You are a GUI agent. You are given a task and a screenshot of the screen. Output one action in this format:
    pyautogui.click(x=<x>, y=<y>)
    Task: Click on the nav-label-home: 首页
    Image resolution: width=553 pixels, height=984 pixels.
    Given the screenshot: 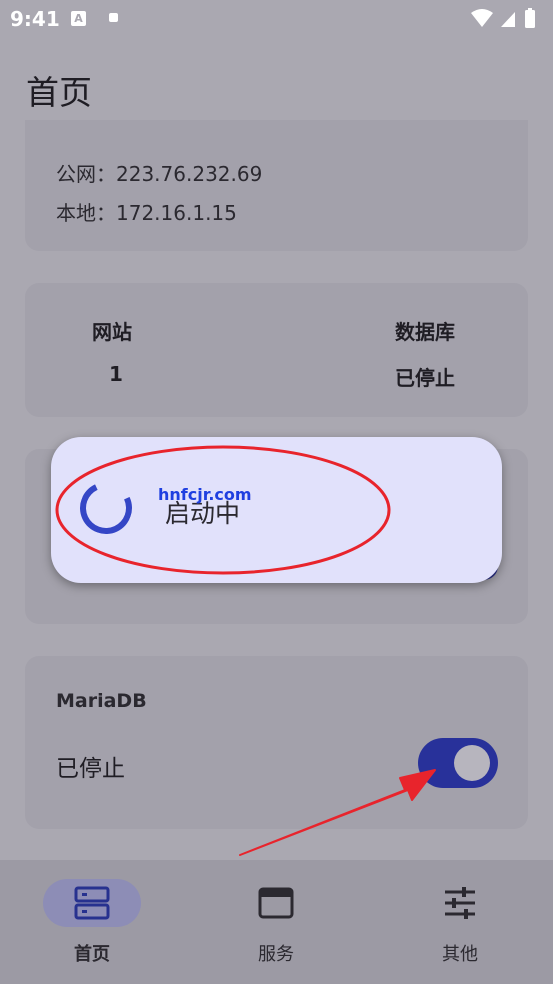 What is the action you would take?
    pyautogui.click(x=92, y=954)
    